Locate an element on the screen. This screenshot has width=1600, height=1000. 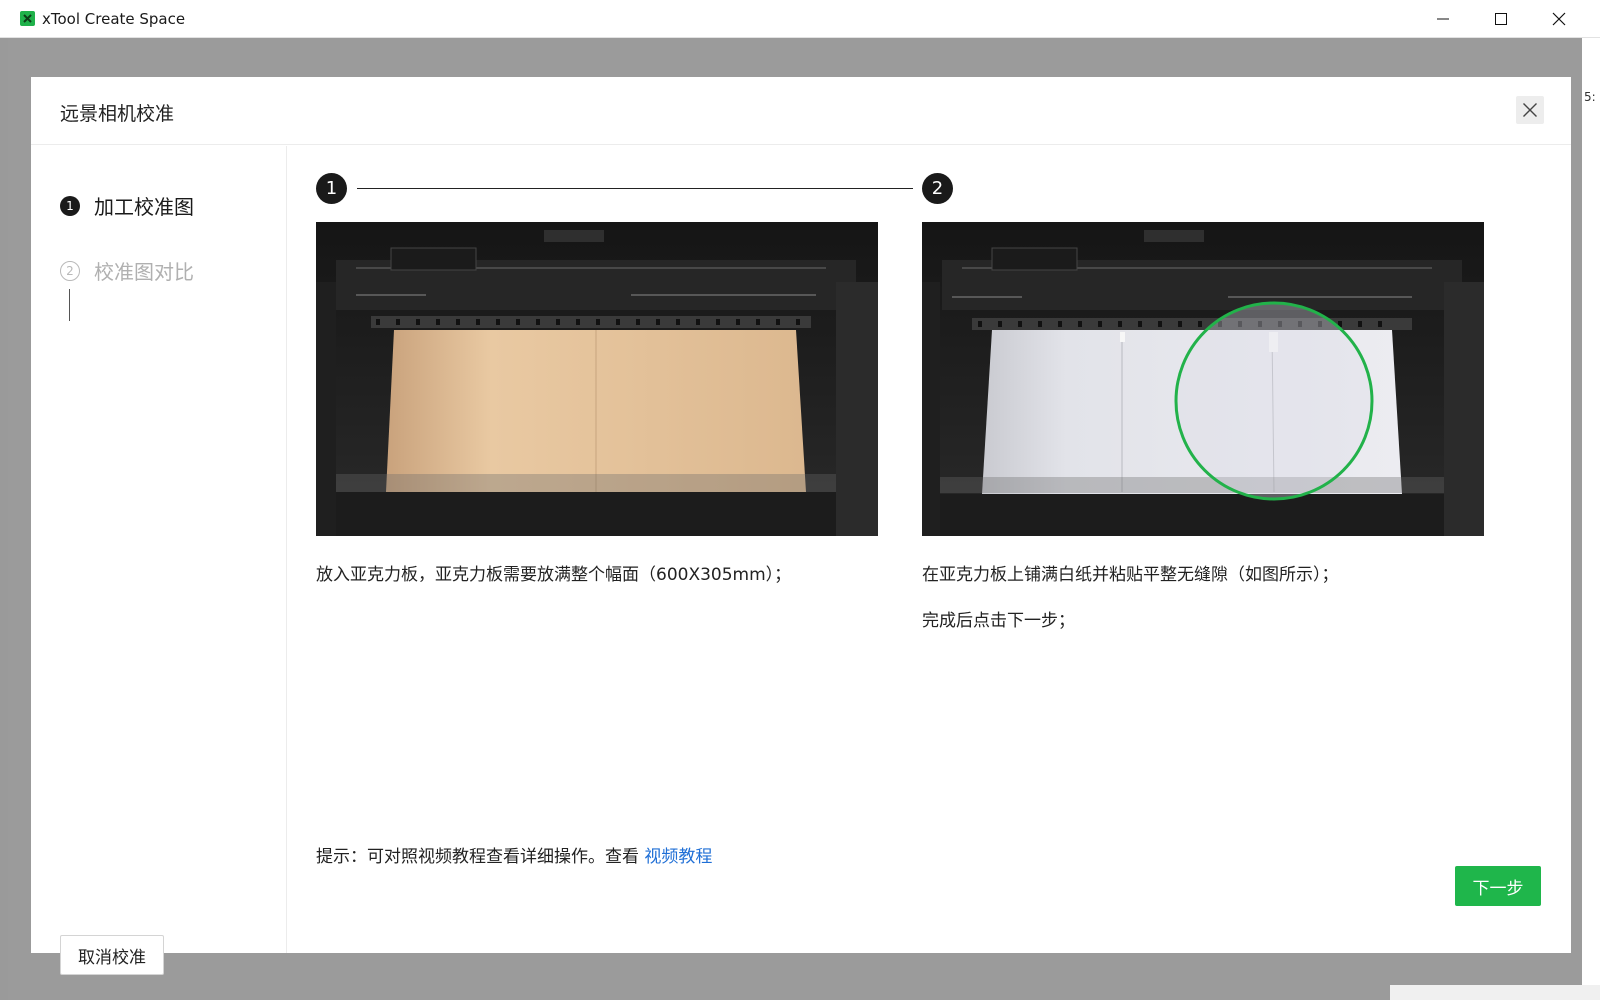
hint-prefix: 提示：可对照视频教程查看详细操作。查看 is located at coordinates (480, 857).